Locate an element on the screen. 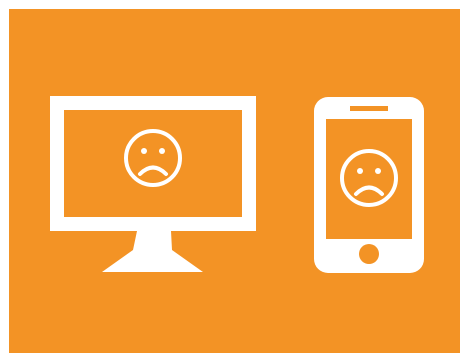 The height and width of the screenshot is (362, 466). phone-speaker is located at coordinates (369, 108).